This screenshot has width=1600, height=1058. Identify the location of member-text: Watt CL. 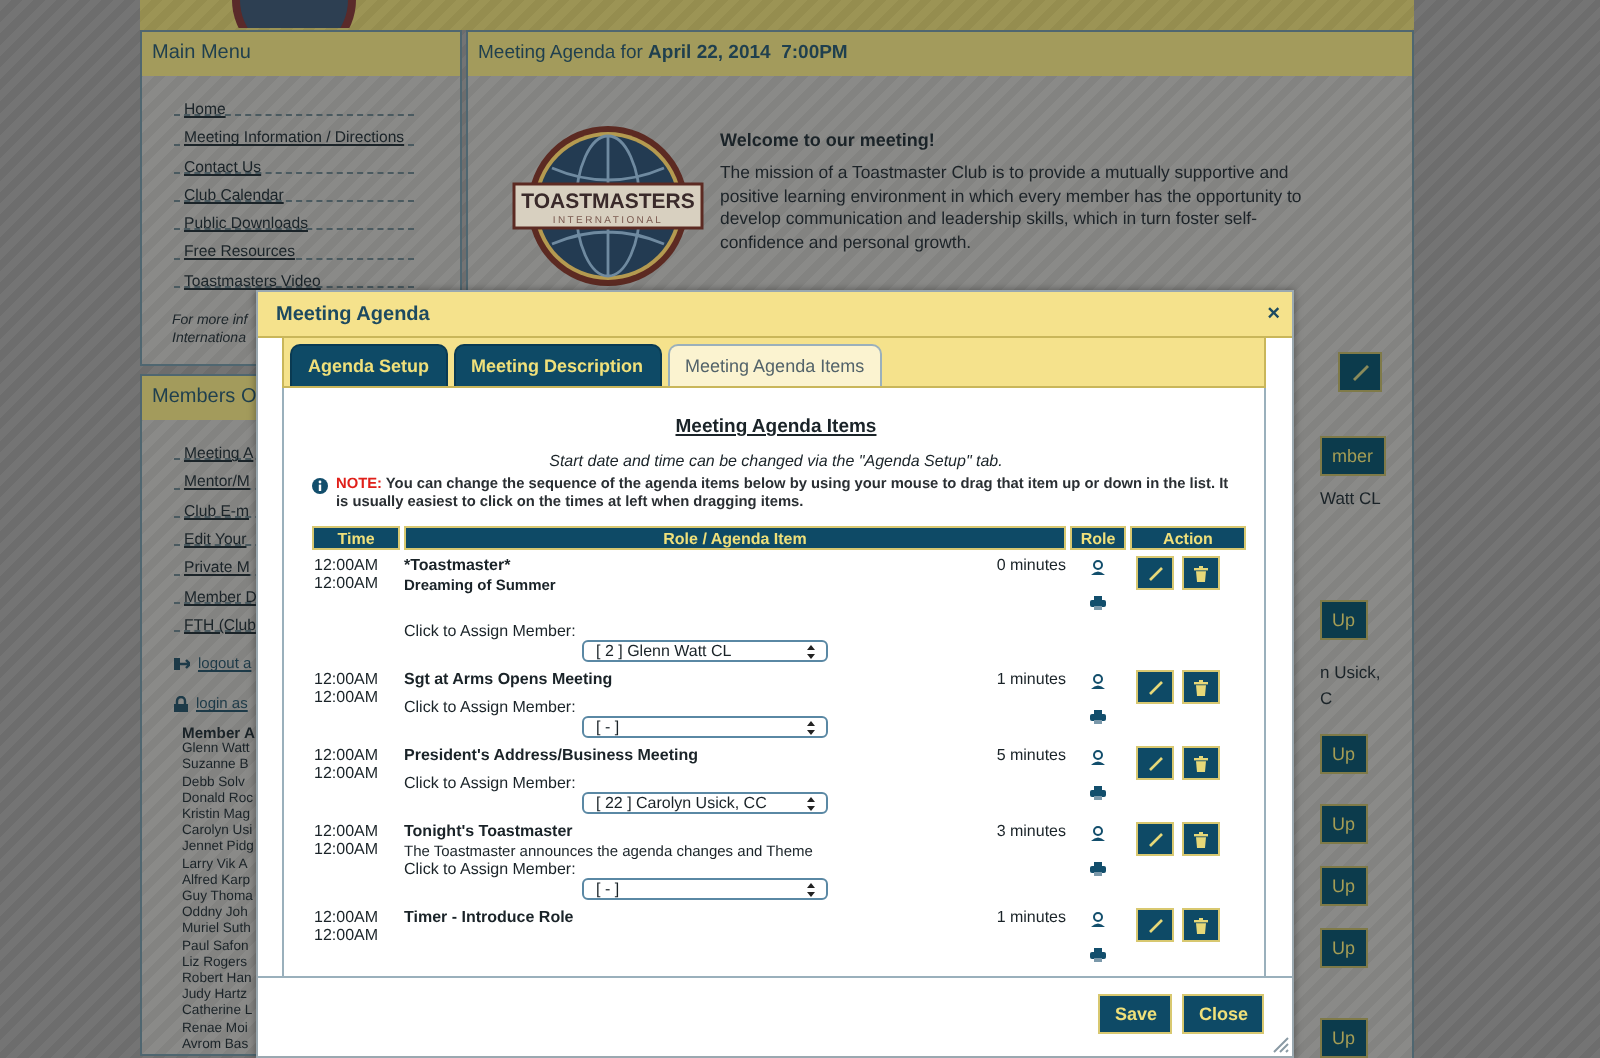
(1350, 498).